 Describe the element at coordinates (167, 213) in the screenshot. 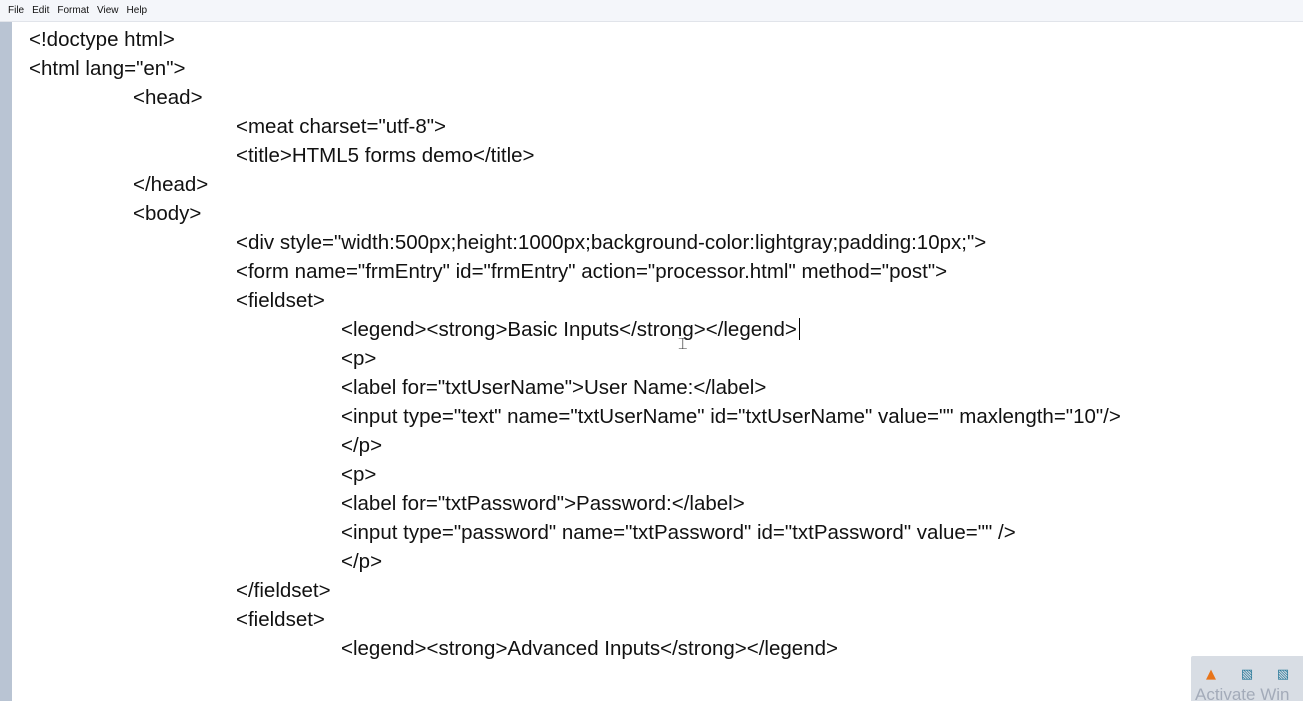

I see `code-line: <body>` at that location.